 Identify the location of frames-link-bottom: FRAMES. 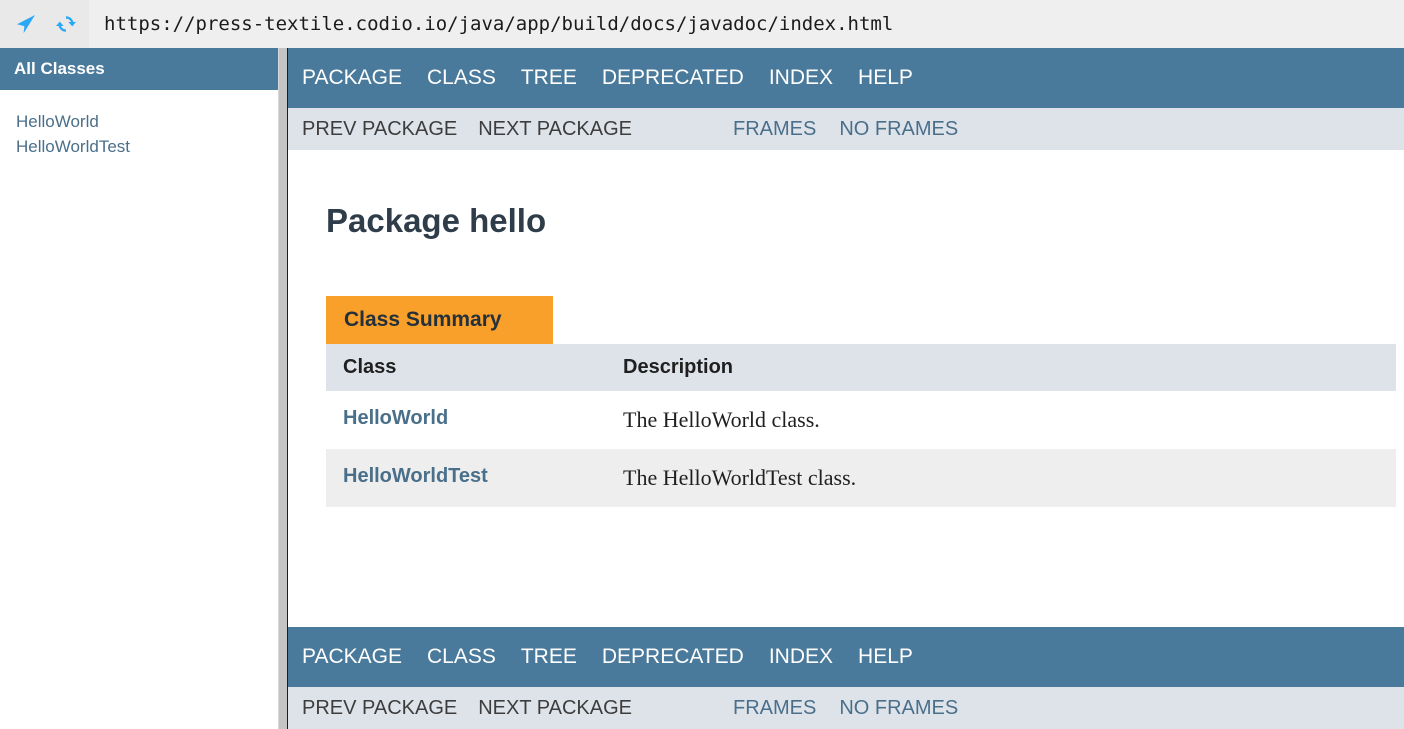
(774, 708).